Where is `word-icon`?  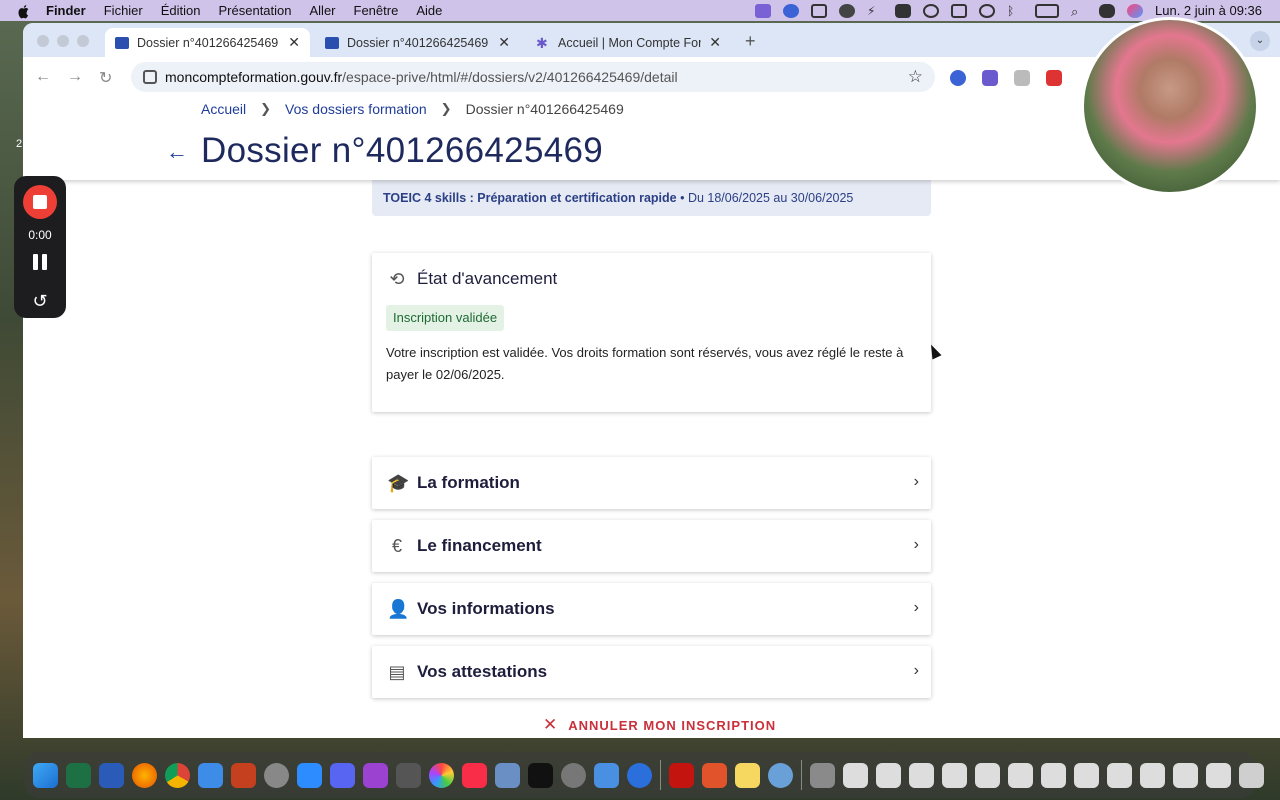
word-icon is located at coordinates (111, 775).